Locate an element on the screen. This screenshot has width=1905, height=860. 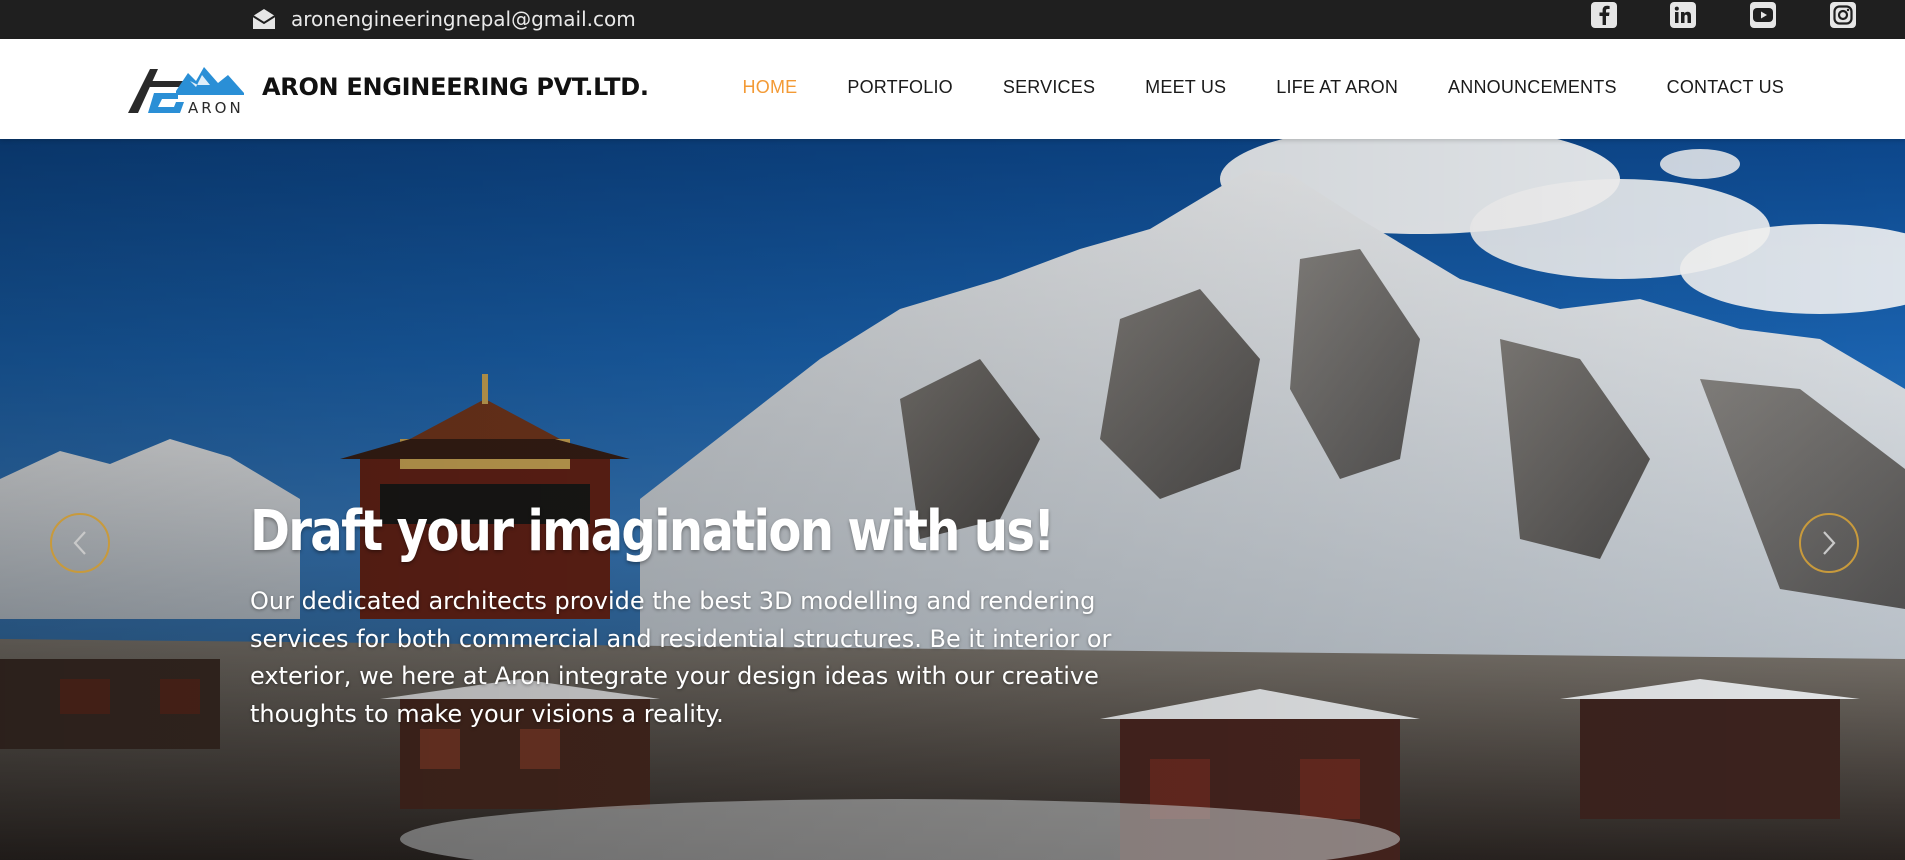
top-bar: aronengineeringnepal@gmail.com is located at coordinates (952, 19).